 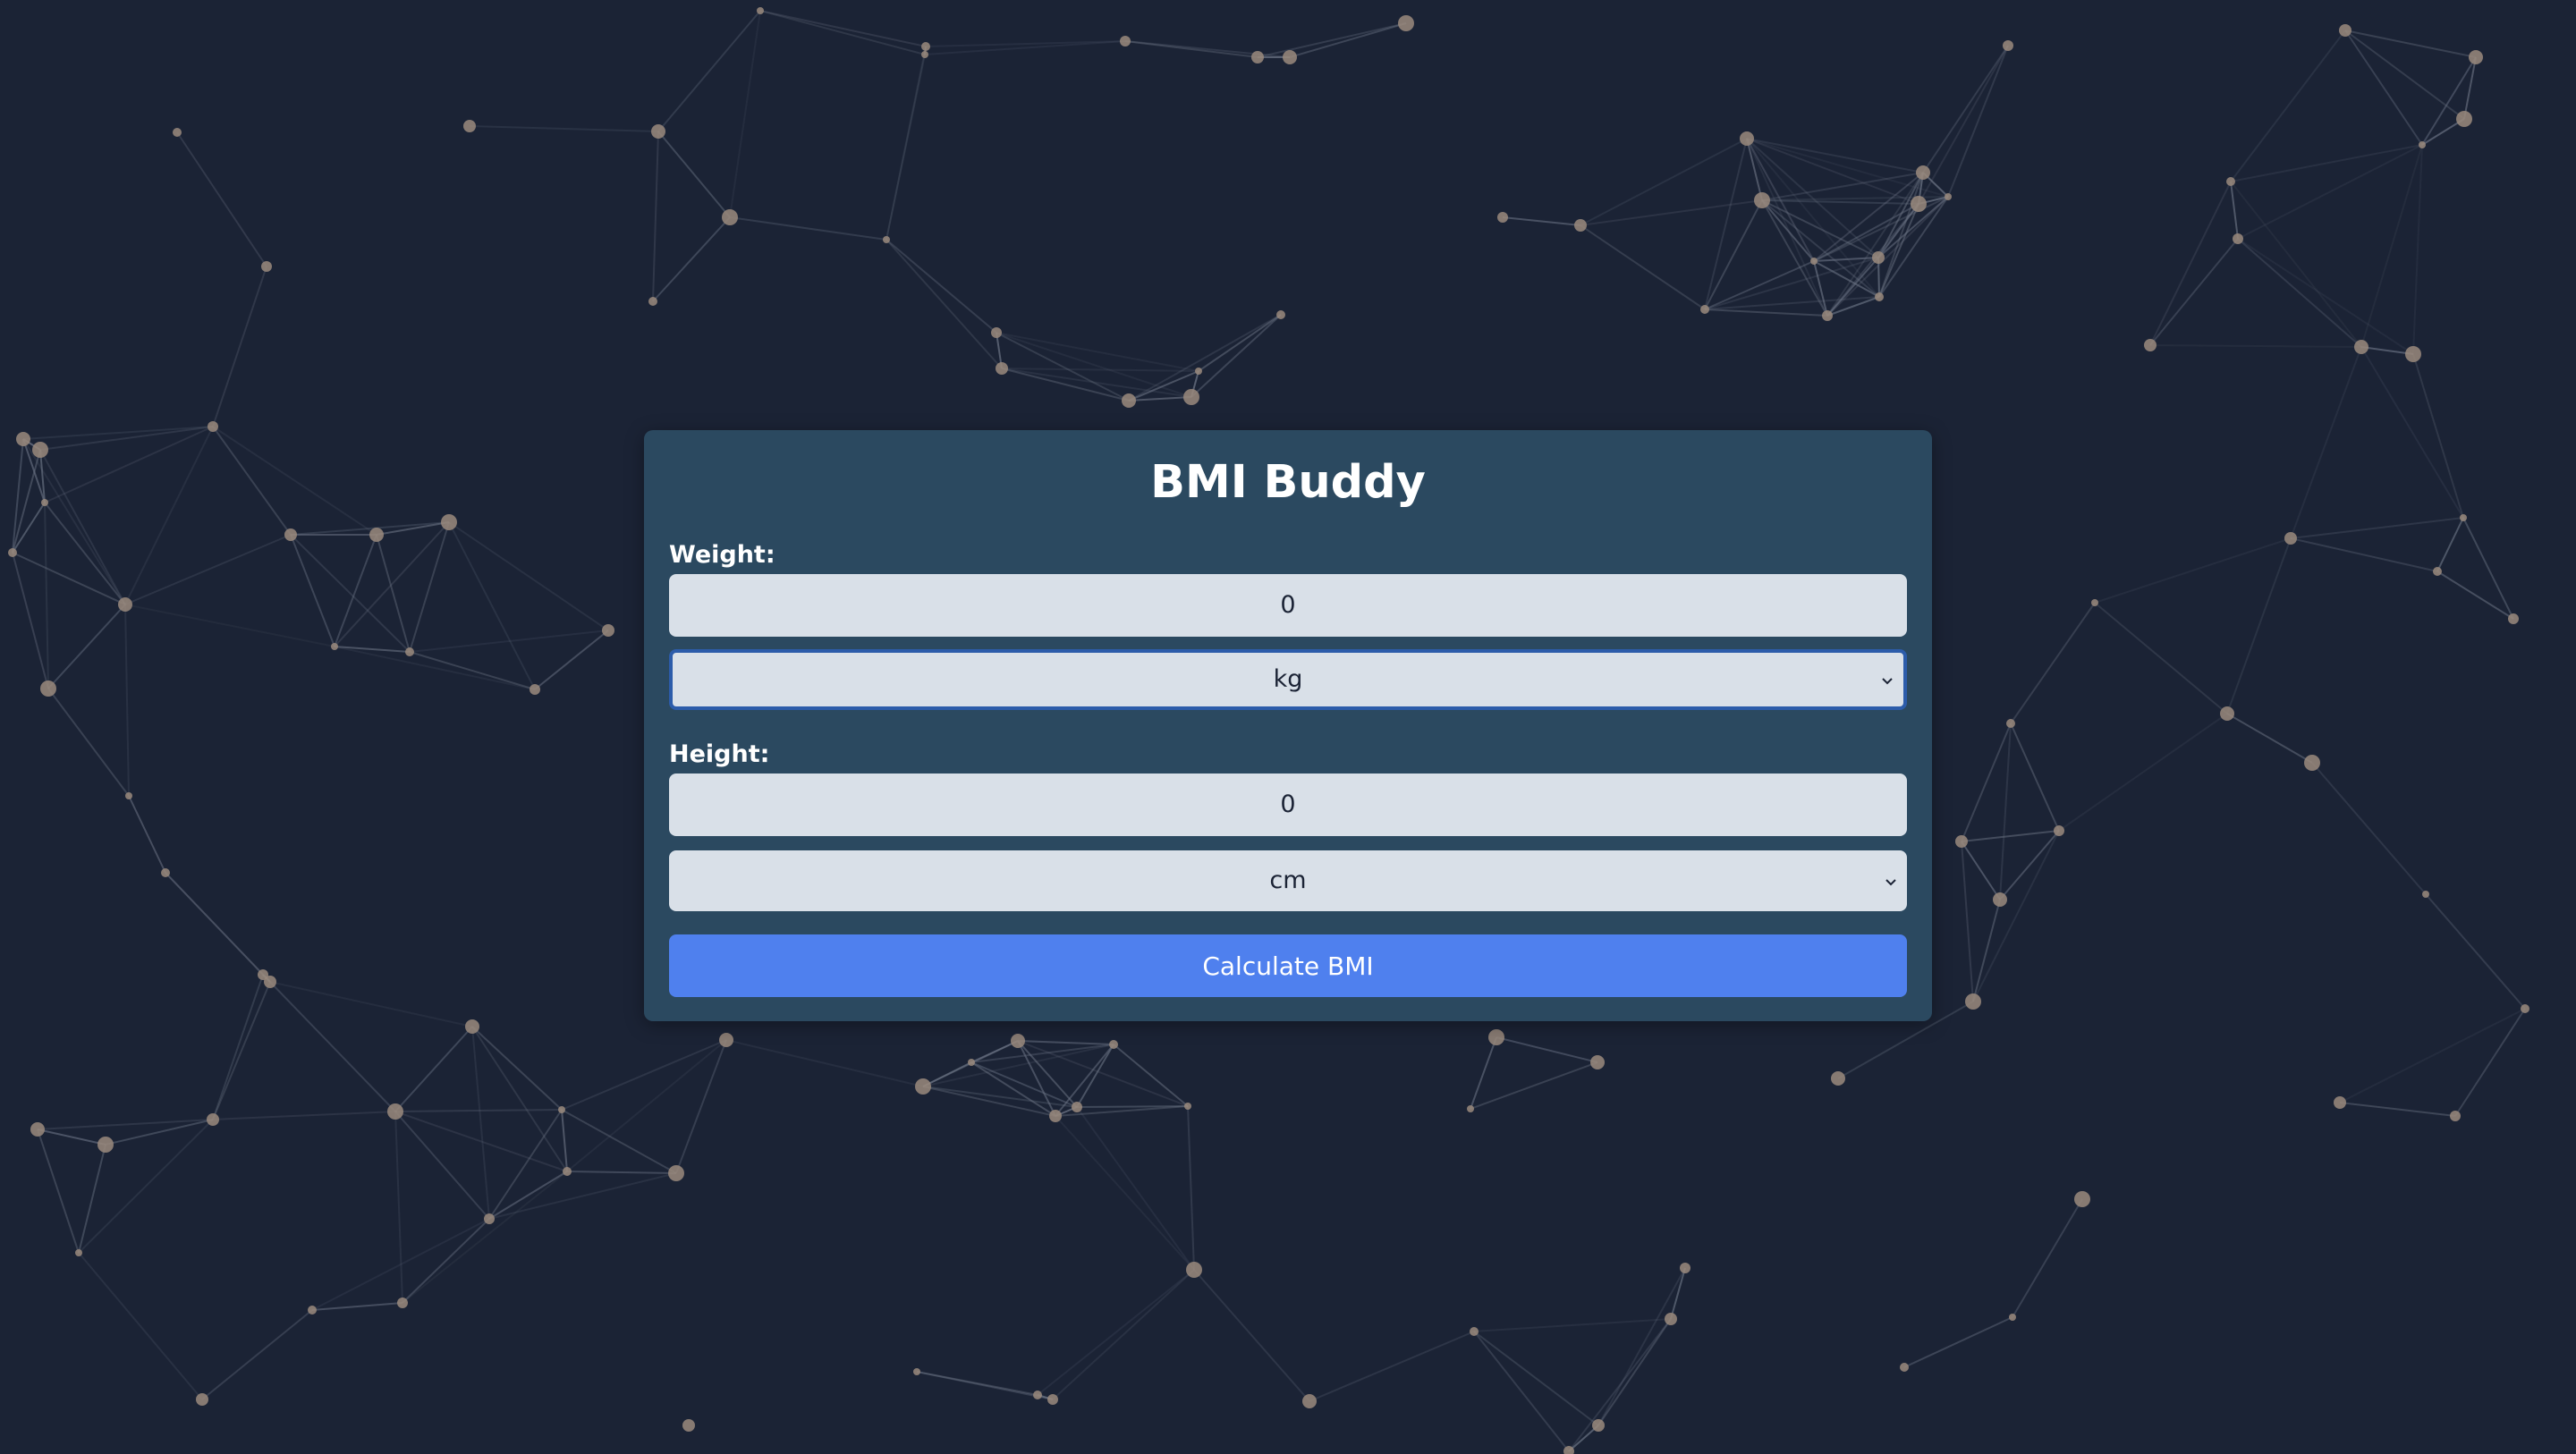 What do you see at coordinates (719, 754) in the screenshot?
I see `height-label: Height:` at bounding box center [719, 754].